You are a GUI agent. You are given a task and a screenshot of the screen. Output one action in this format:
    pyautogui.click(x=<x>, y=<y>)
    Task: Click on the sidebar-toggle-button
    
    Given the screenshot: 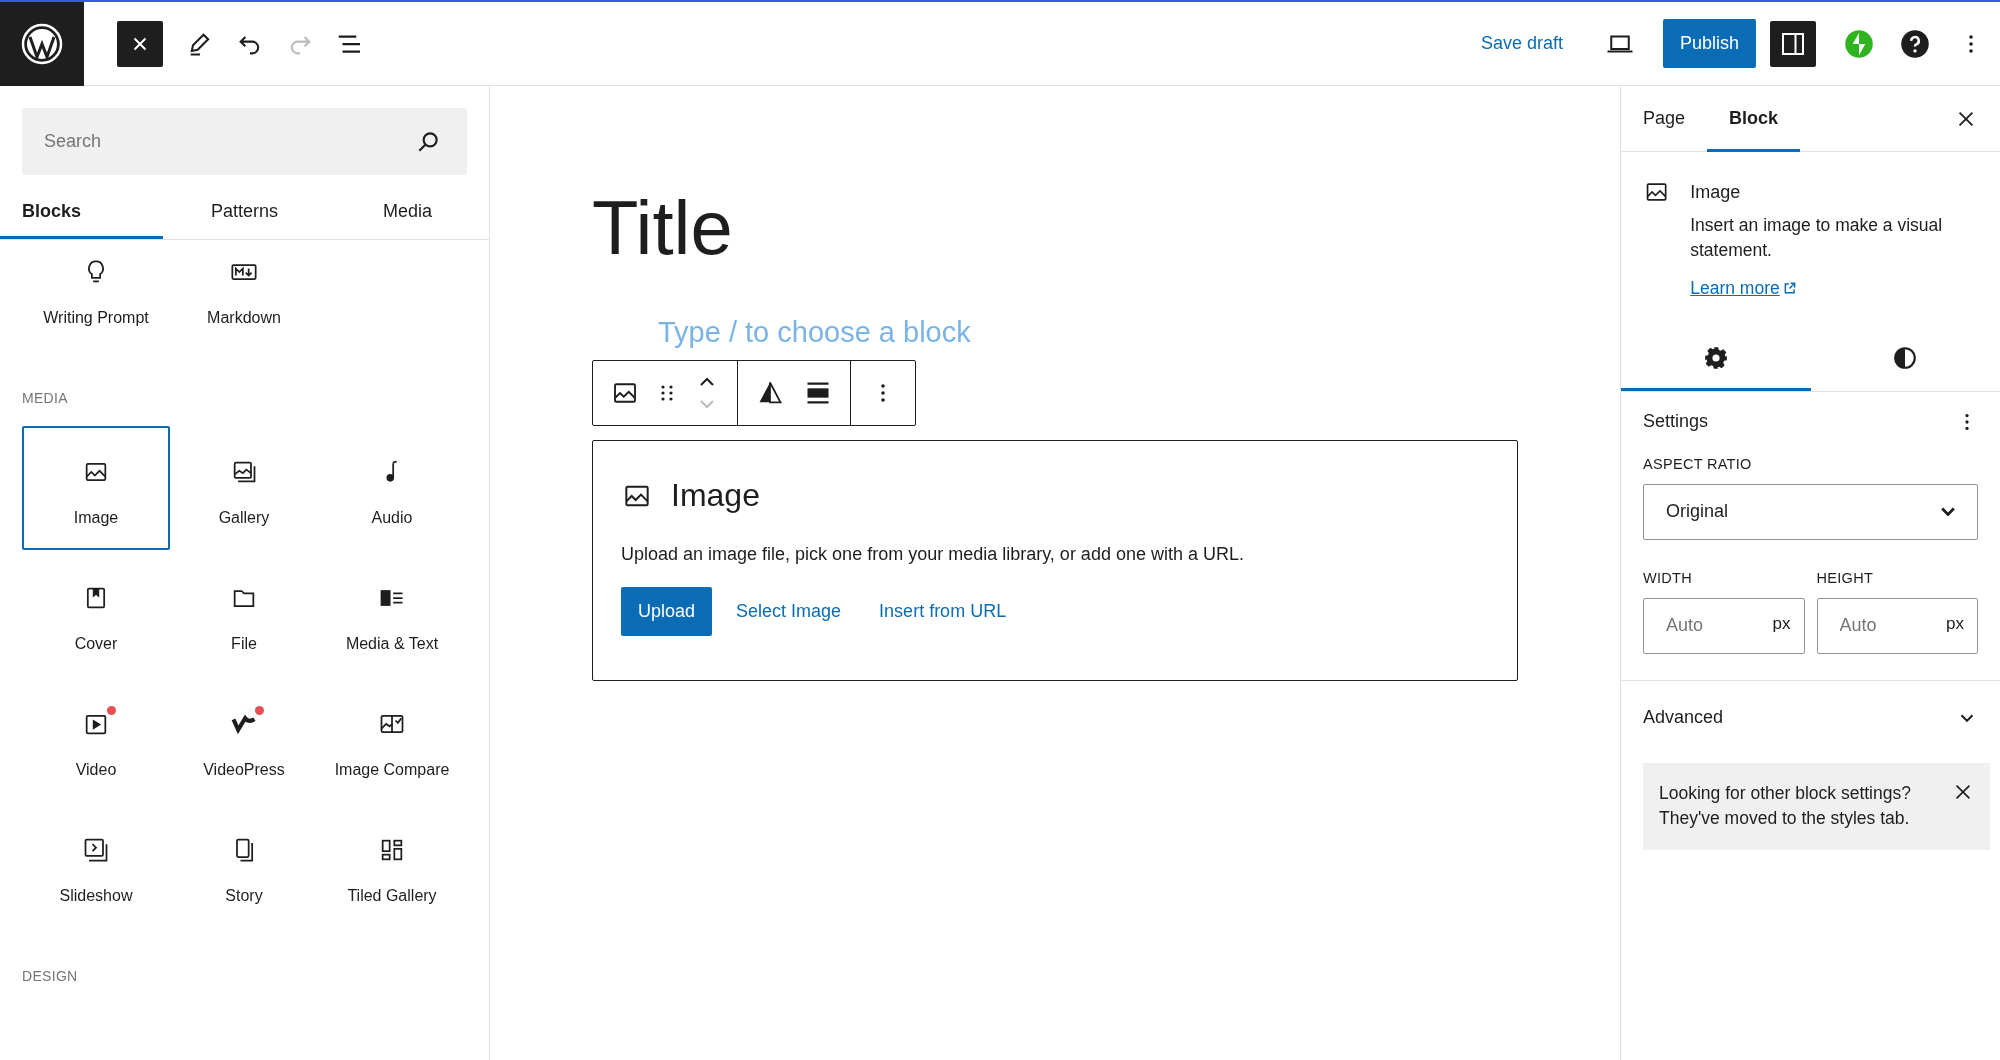 What is the action you would take?
    pyautogui.click(x=1793, y=43)
    